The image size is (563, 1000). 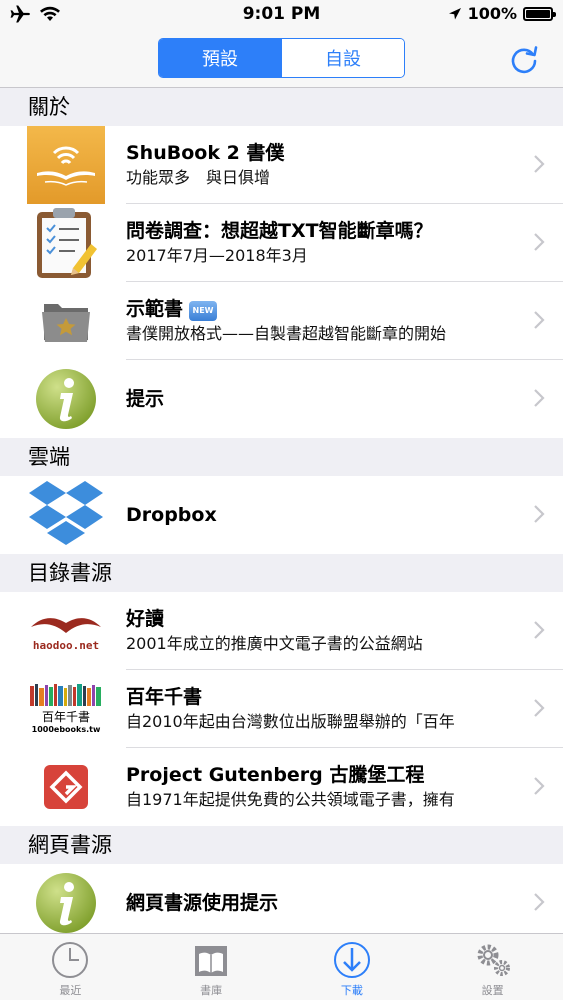 I want to click on list-item-web-tips: 網頁書源使用提示, so click(x=281, y=898).